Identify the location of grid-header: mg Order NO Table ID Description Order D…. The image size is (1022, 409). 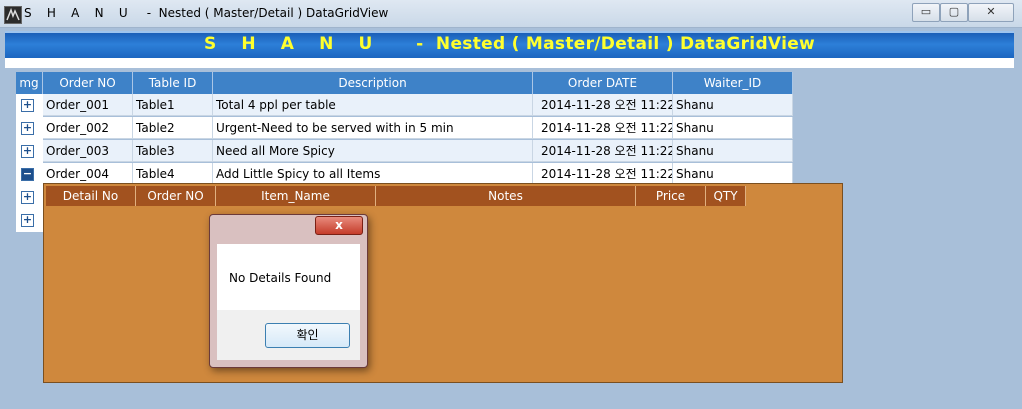
(404, 83).